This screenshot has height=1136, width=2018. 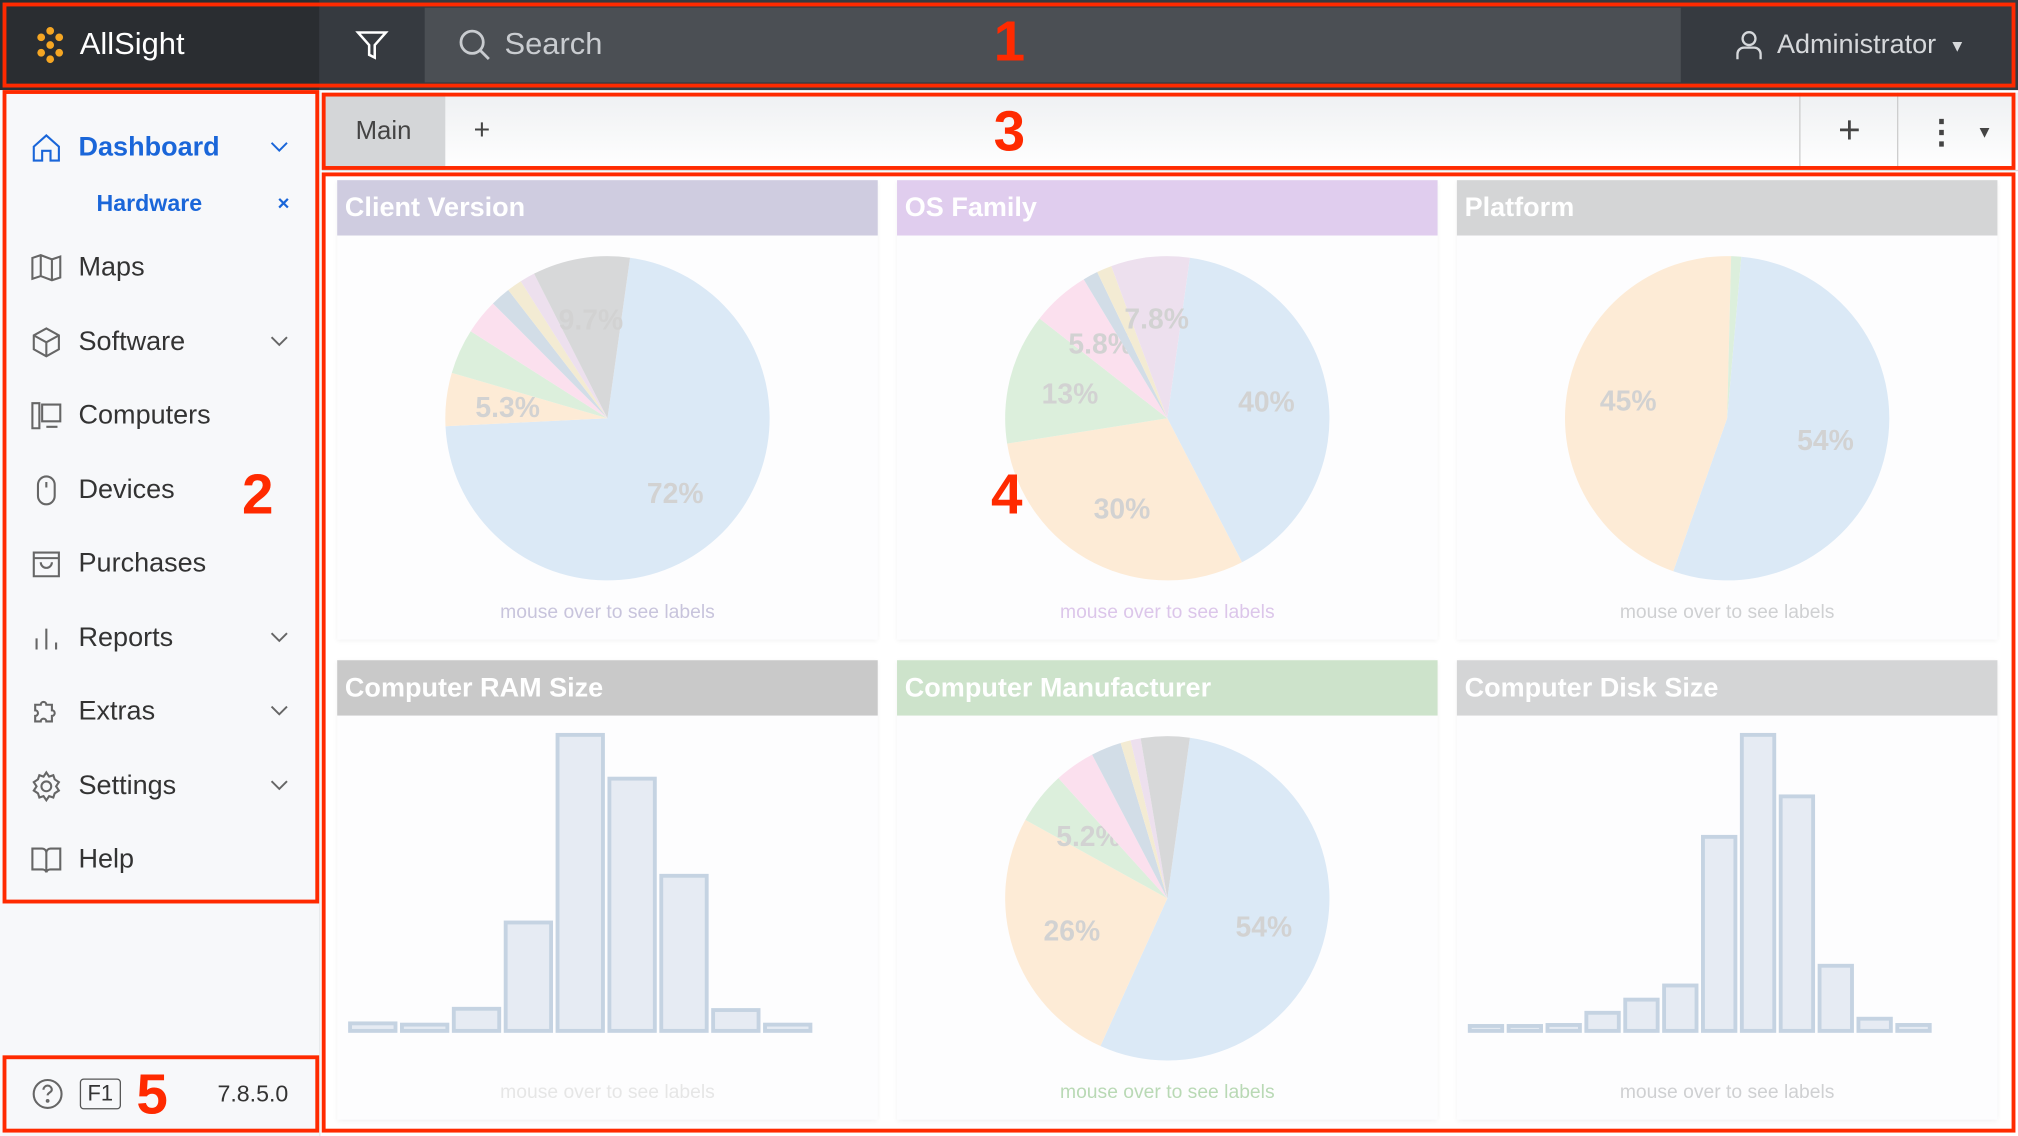 I want to click on puzzle-icon, so click(x=46, y=712).